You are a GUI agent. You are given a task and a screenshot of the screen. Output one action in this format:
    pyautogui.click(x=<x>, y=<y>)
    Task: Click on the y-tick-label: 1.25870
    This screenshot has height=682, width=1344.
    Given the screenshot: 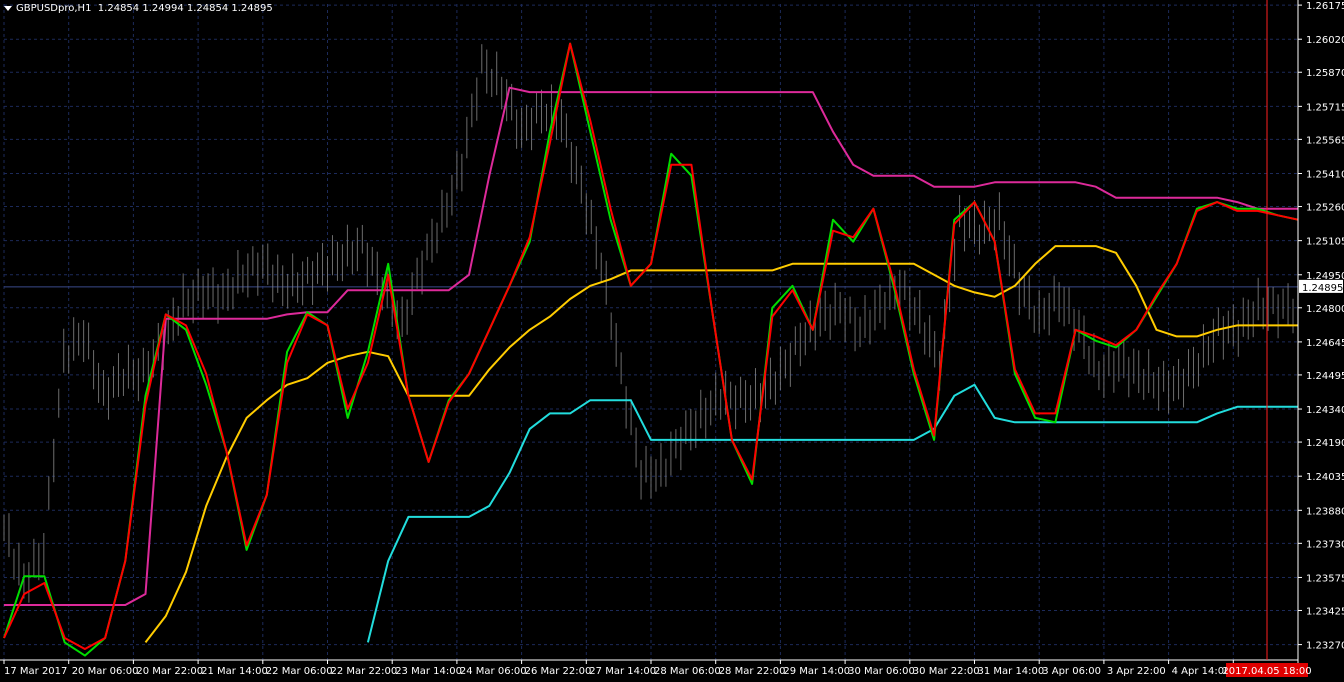 What is the action you would take?
    pyautogui.click(x=1325, y=73)
    